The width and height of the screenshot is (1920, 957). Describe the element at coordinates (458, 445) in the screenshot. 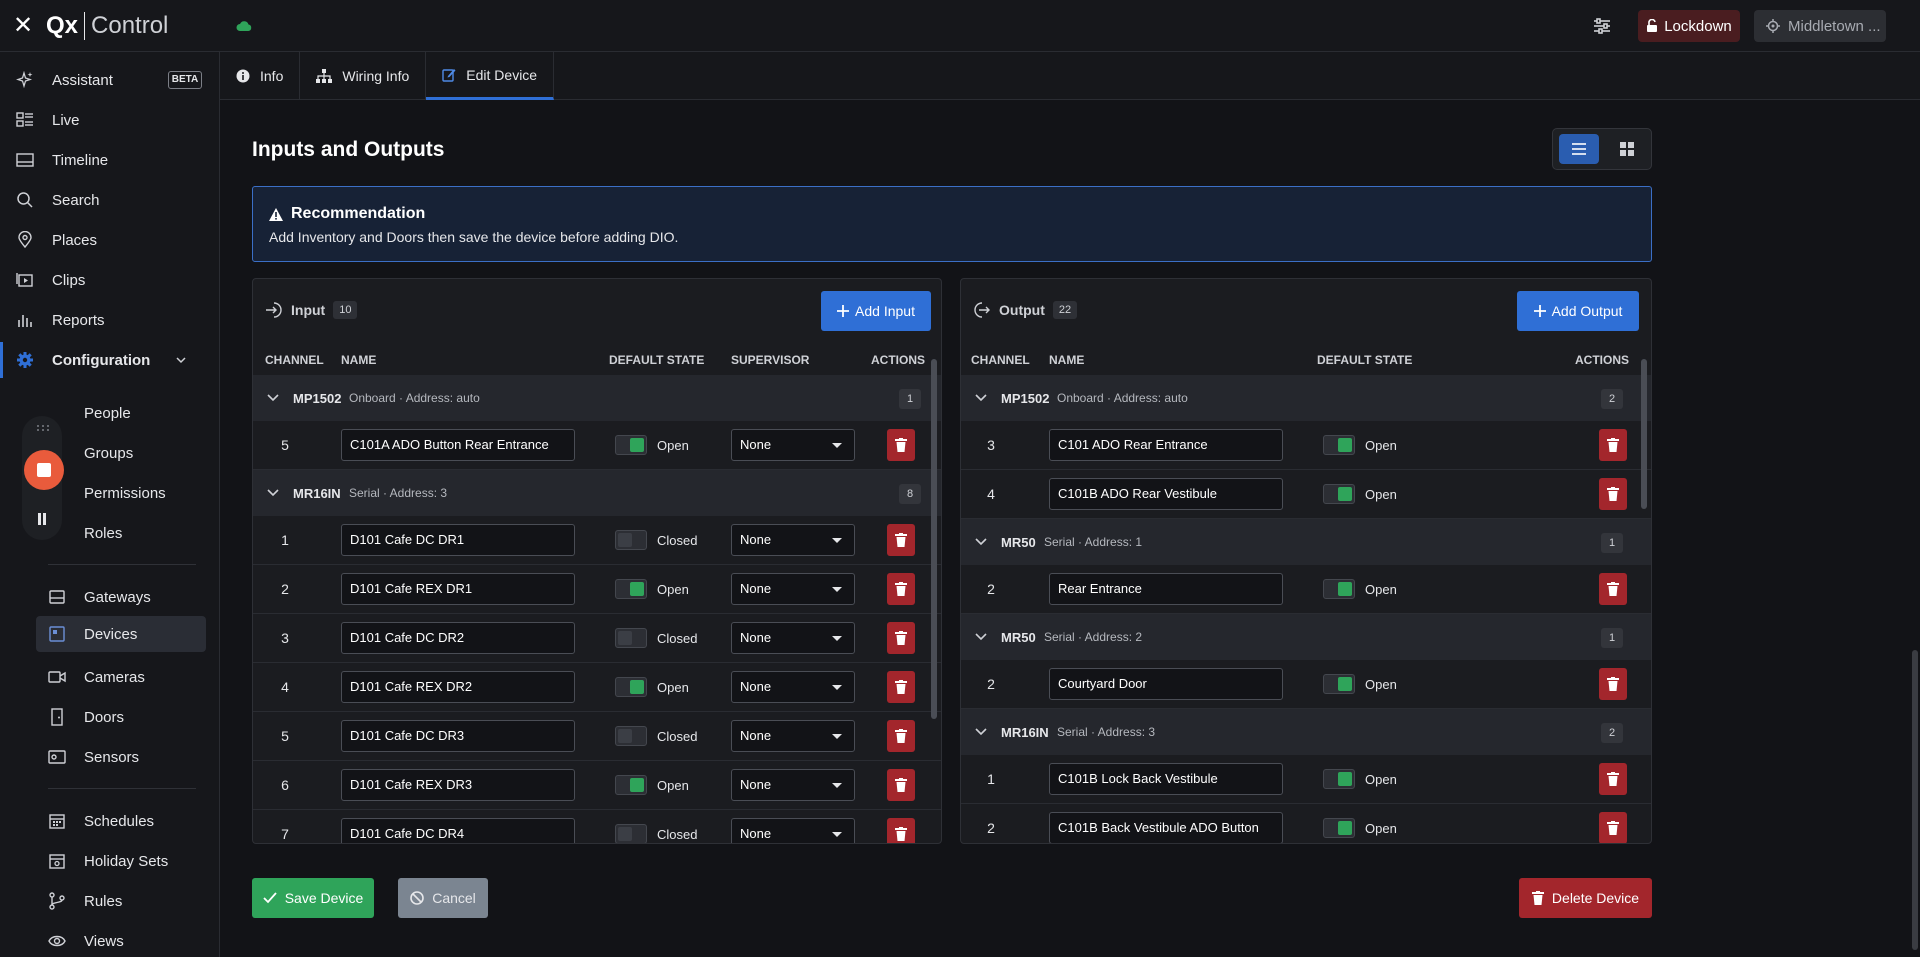

I see `name-input: C101A ADO Button Rear Entrance` at that location.